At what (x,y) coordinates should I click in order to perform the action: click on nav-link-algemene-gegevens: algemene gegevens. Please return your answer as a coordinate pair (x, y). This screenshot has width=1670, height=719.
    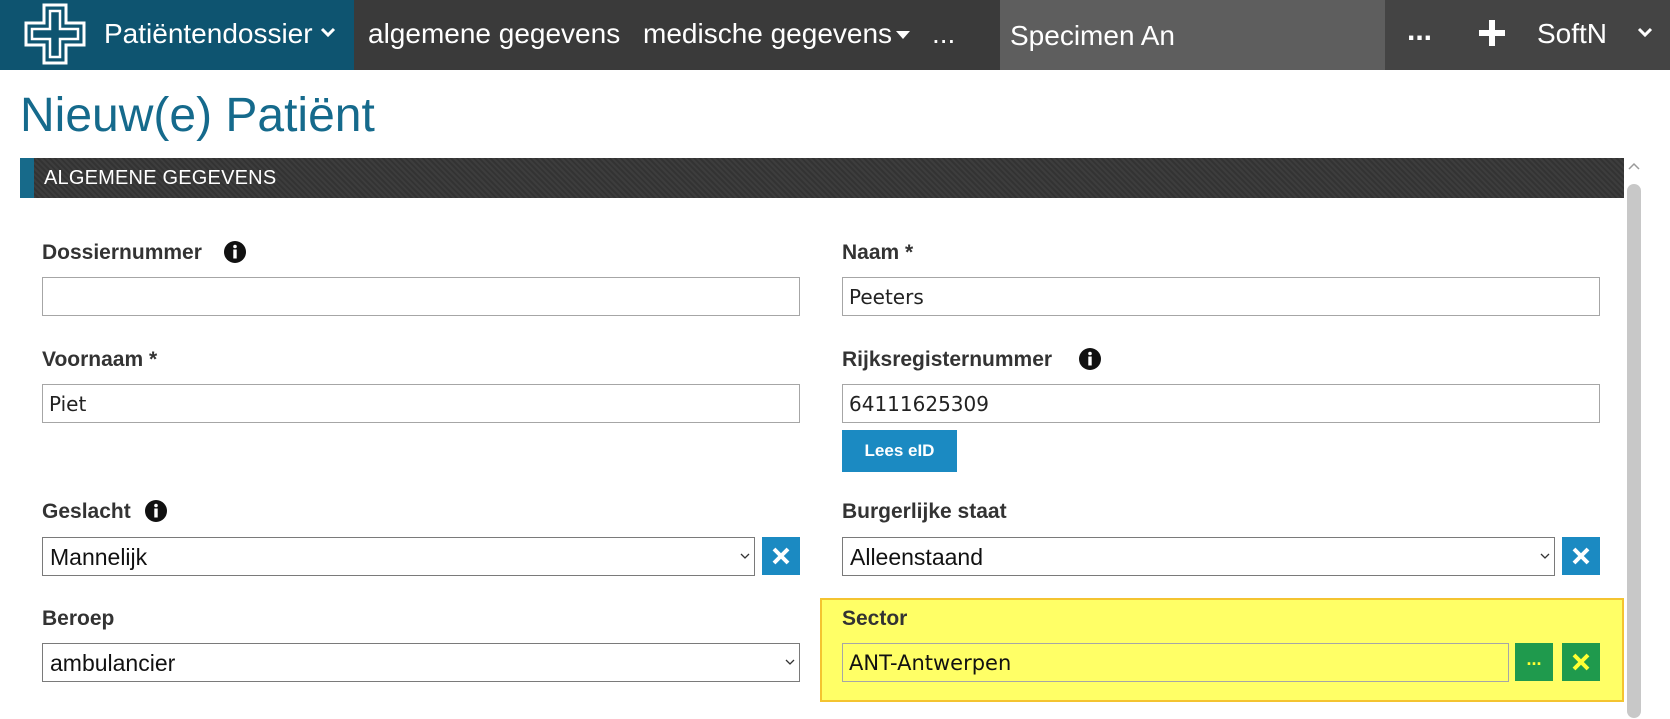
    Looking at the image, I should click on (494, 34).